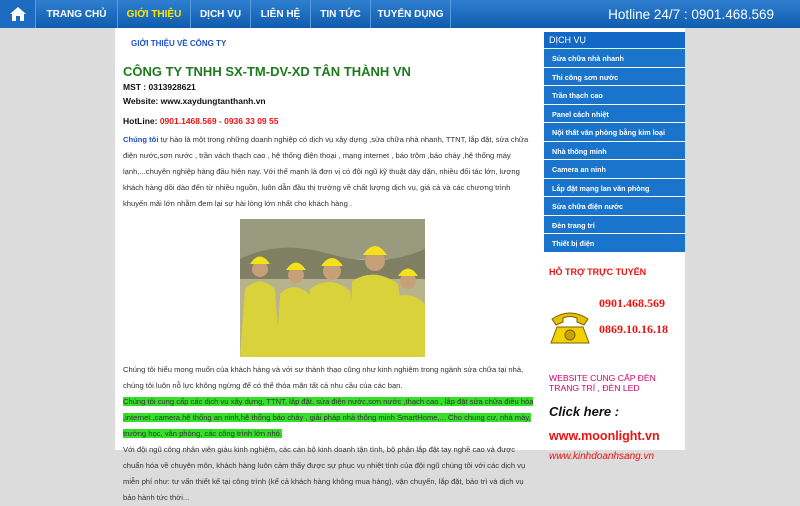 The height and width of the screenshot is (506, 800). Describe the element at coordinates (614, 131) in the screenshot. I see `sidebar-item-noi-that-van-phong: Nội thất văn phòng bằng kim loại` at that location.